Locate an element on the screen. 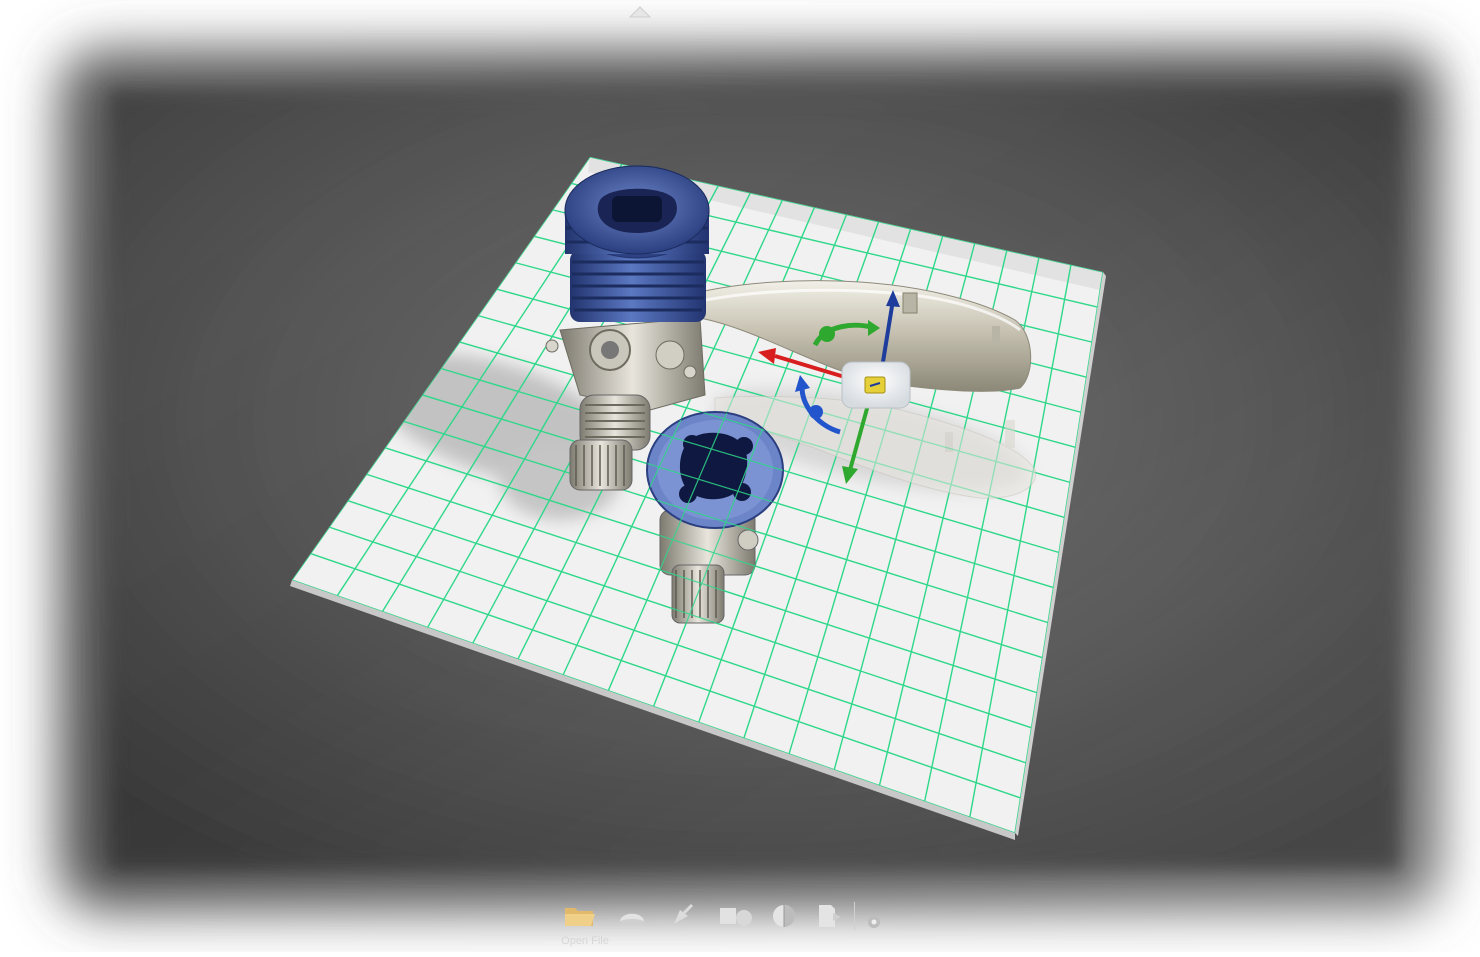 The width and height of the screenshot is (1480, 957). export-button is located at coordinates (830, 916).